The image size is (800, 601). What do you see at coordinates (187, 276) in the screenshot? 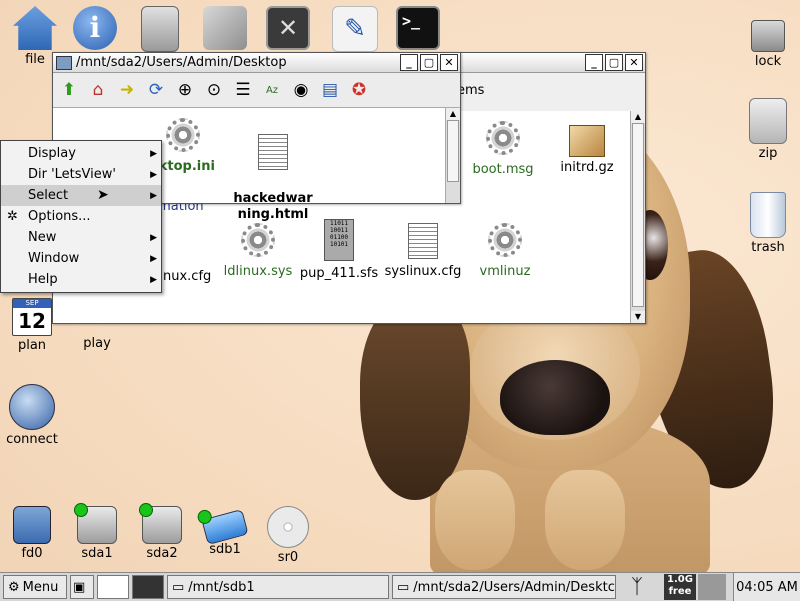
I see `file-label-partial: nux.cfg` at bounding box center [187, 276].